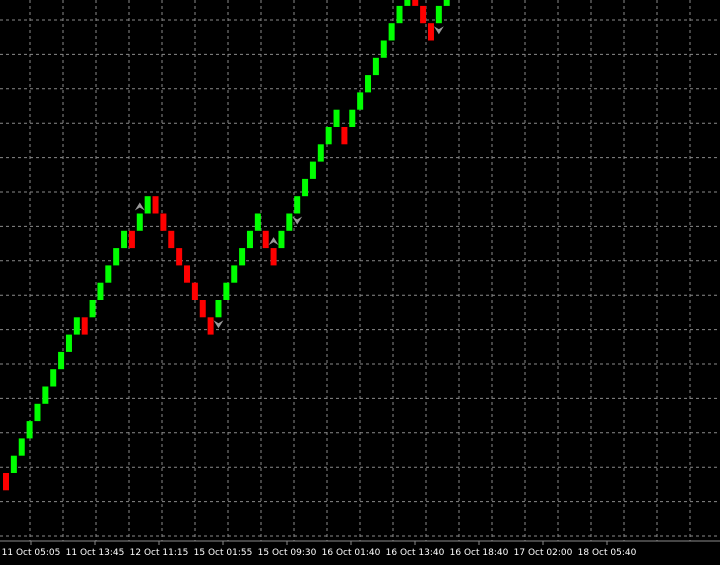 The width and height of the screenshot is (720, 565). I want to click on time-tick-label: 11 Oct 13:45, so click(95, 553).